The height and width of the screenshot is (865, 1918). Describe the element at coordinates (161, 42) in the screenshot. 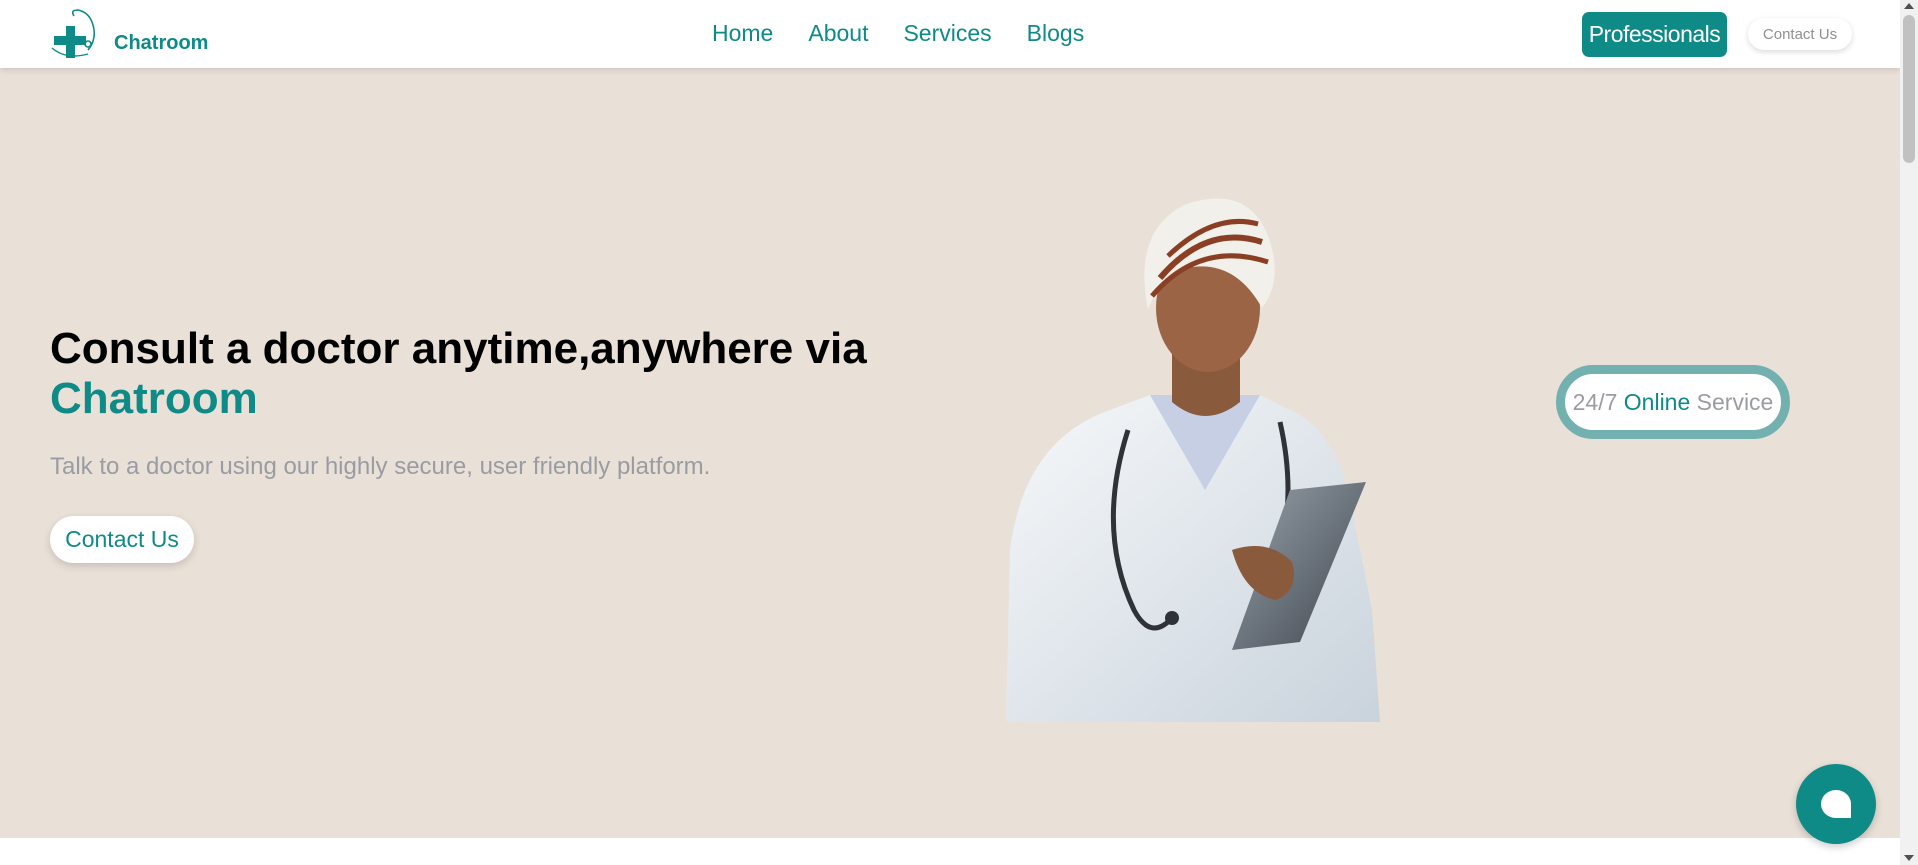

I see `logo-text: Chatroom` at that location.